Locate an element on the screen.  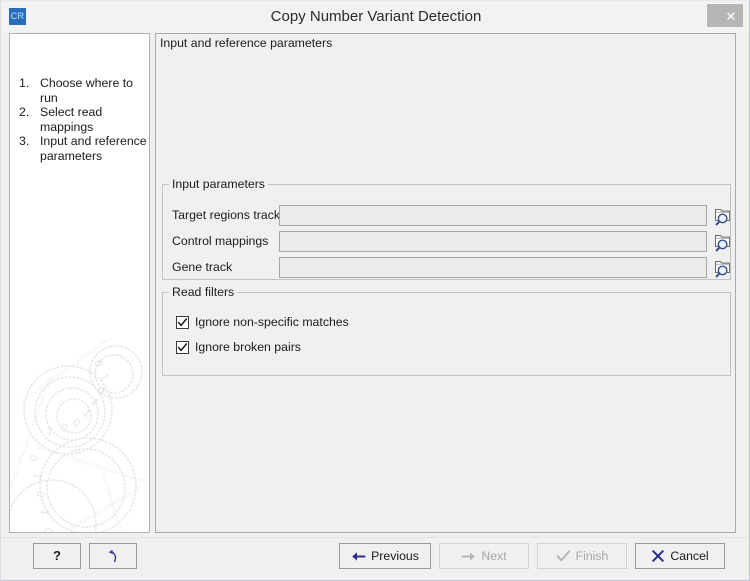
step-label: Input and reference parameters is located at coordinates (93, 148).